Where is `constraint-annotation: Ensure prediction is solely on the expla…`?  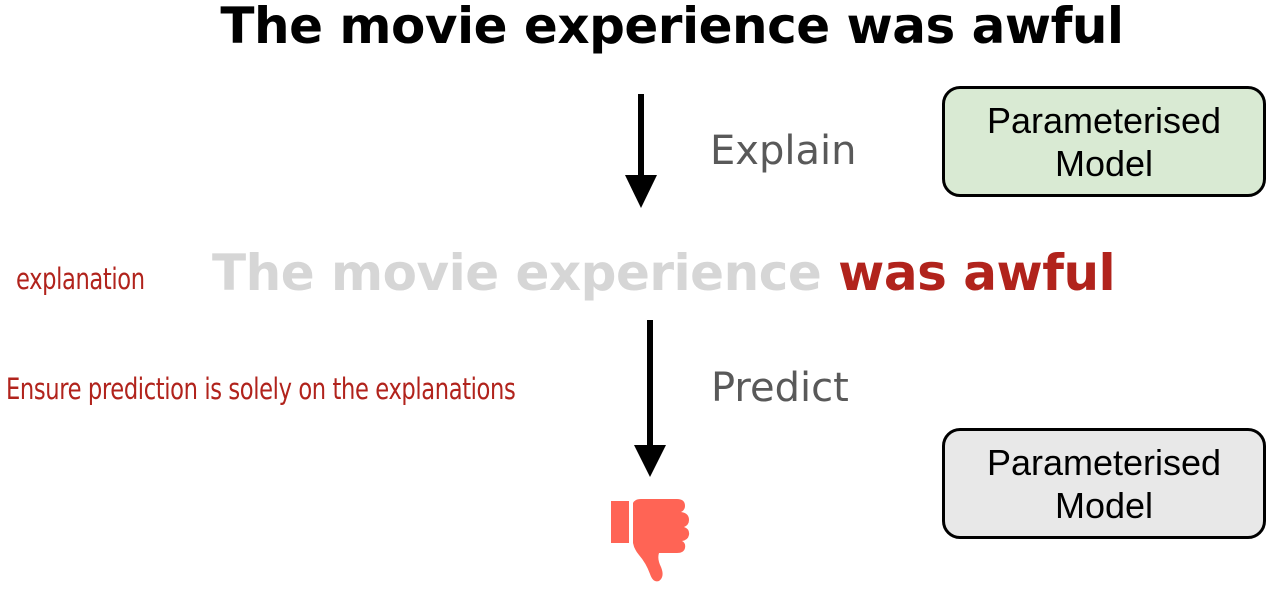
constraint-annotation: Ensure prediction is solely on the expla… is located at coordinates (261, 389).